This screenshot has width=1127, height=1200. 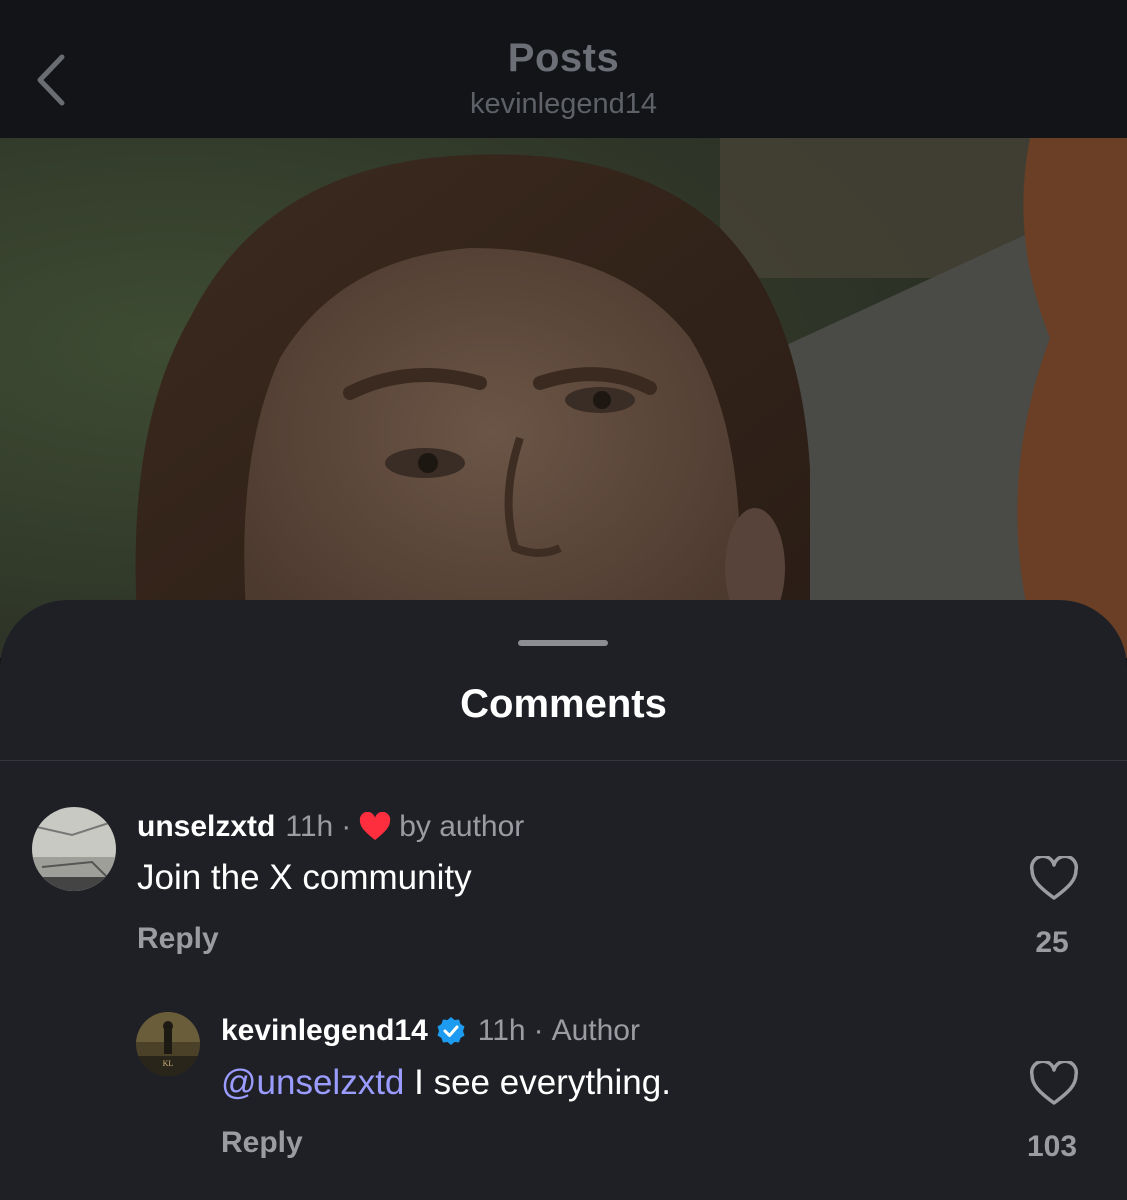 I want to click on page-subtitle-username: kevinlegend14, so click(x=563, y=104).